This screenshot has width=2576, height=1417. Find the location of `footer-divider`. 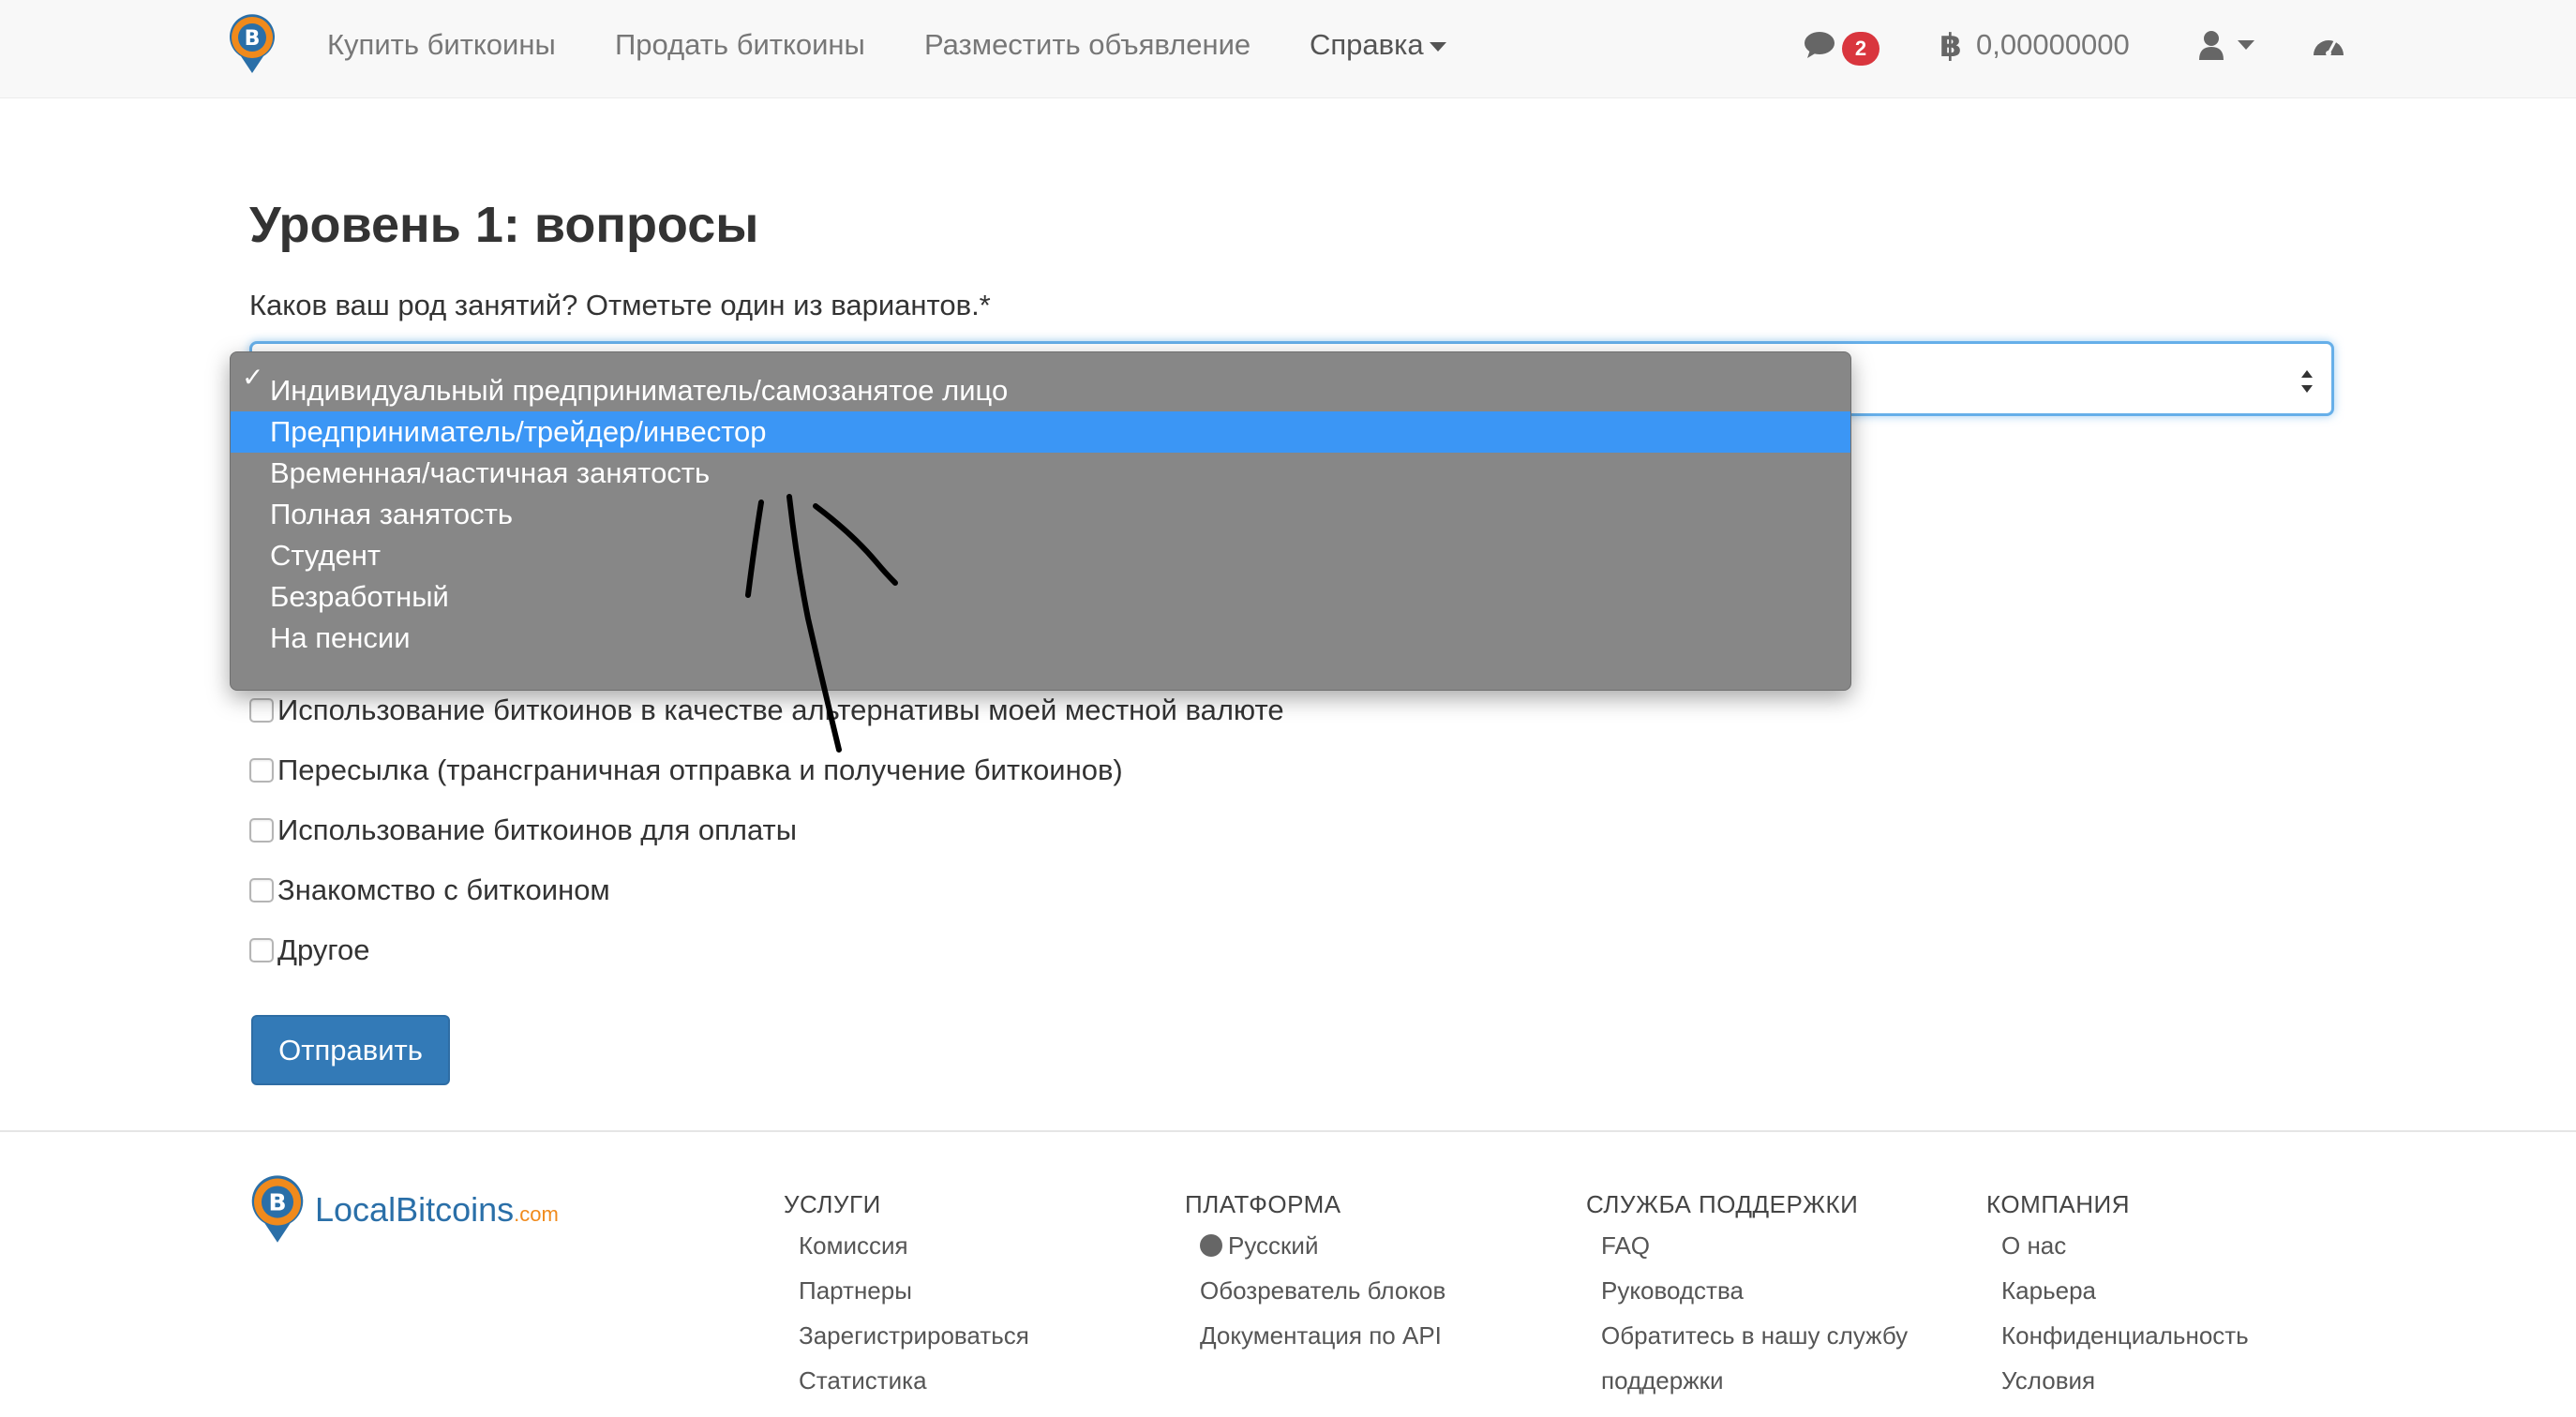

footer-divider is located at coordinates (1288, 1131).